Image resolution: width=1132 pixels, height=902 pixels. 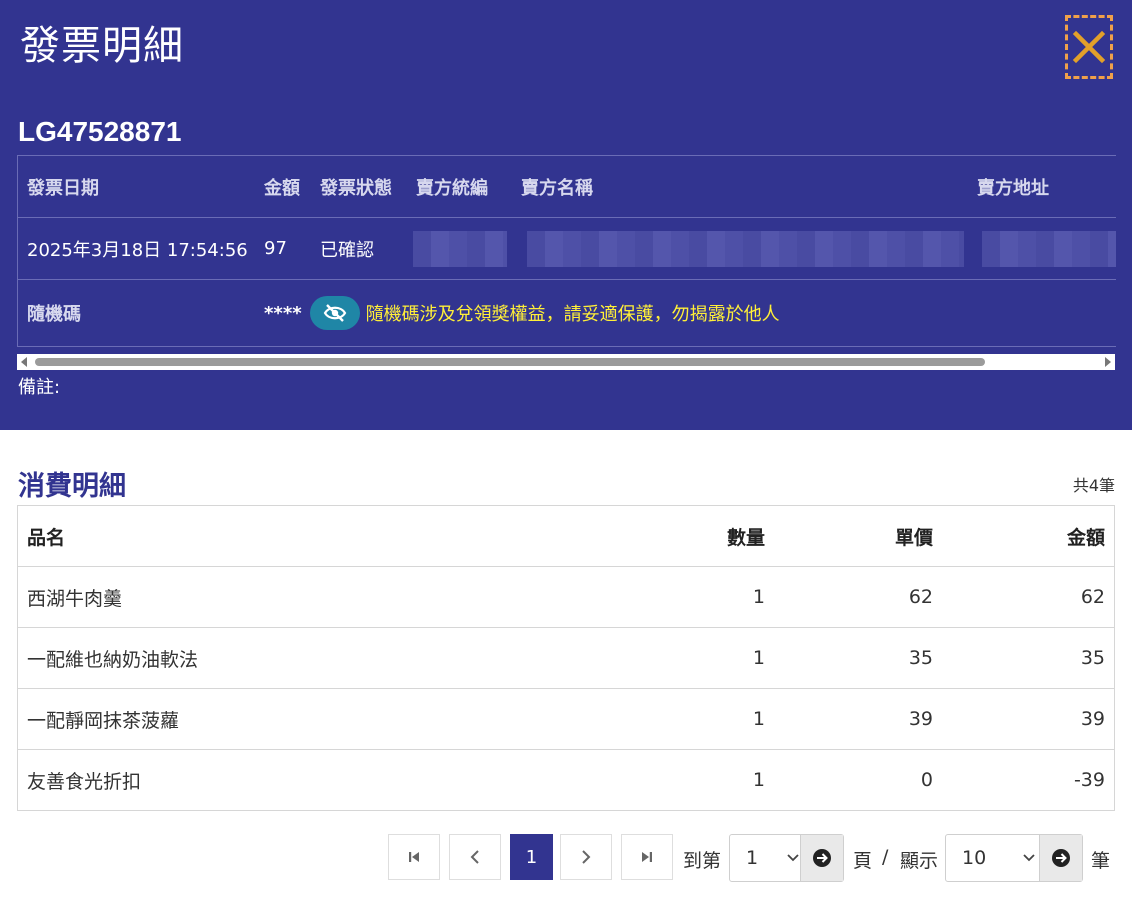 I want to click on random-code-warning: 隨機碼涉及兌領獎權益，請妥適保護，勿揭露於他人, so click(x=572, y=314).